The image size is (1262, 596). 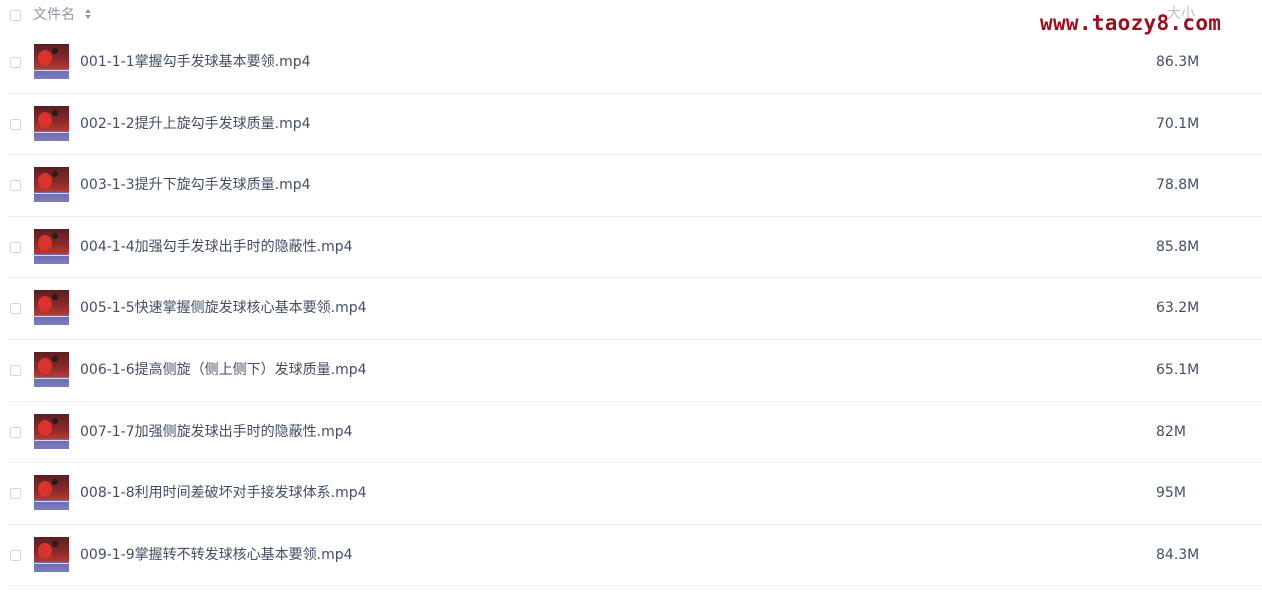 I want to click on sort-icon, so click(x=88, y=14).